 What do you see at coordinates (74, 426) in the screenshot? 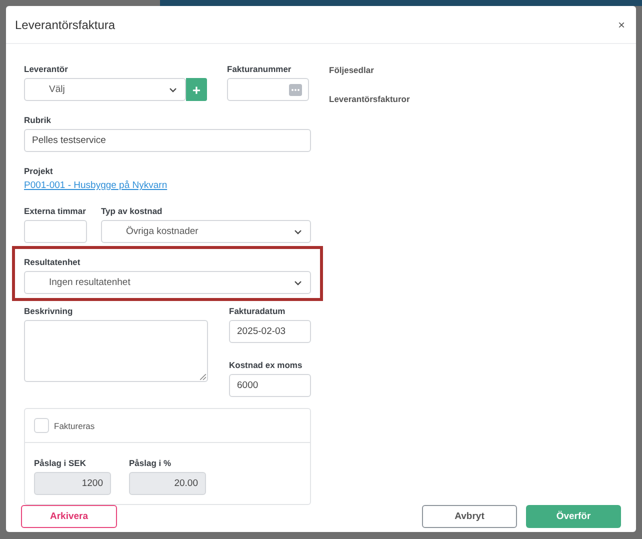
I see `checkbox-label: Faktureras` at bounding box center [74, 426].